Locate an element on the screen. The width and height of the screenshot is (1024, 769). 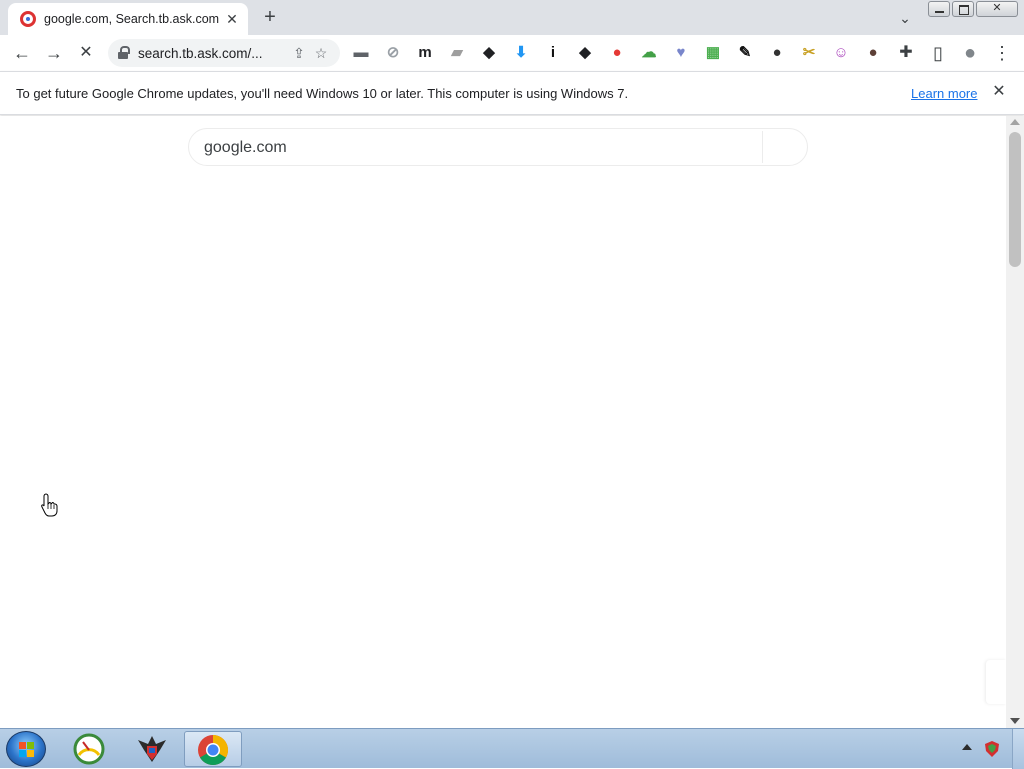
ask-favicon-icon is located at coordinates (28, 19).